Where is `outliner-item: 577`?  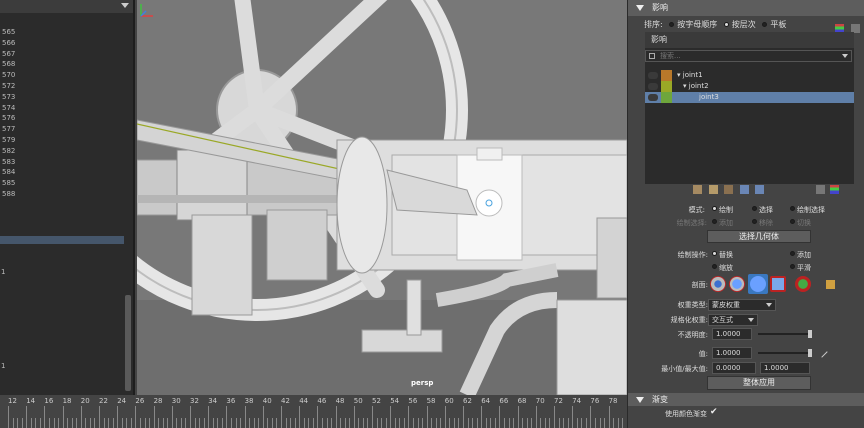
outliner-item: 577 is located at coordinates (62, 129).